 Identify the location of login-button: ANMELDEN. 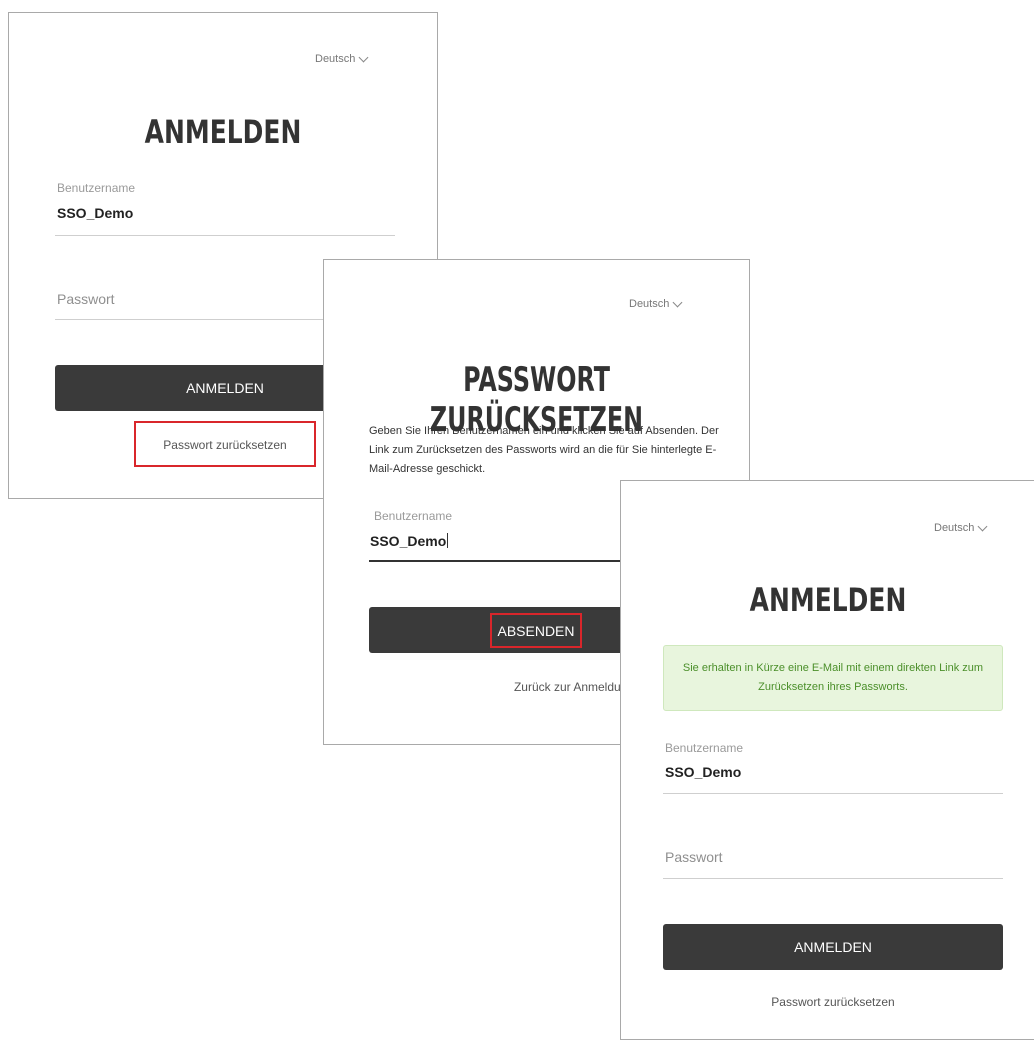
(833, 947).